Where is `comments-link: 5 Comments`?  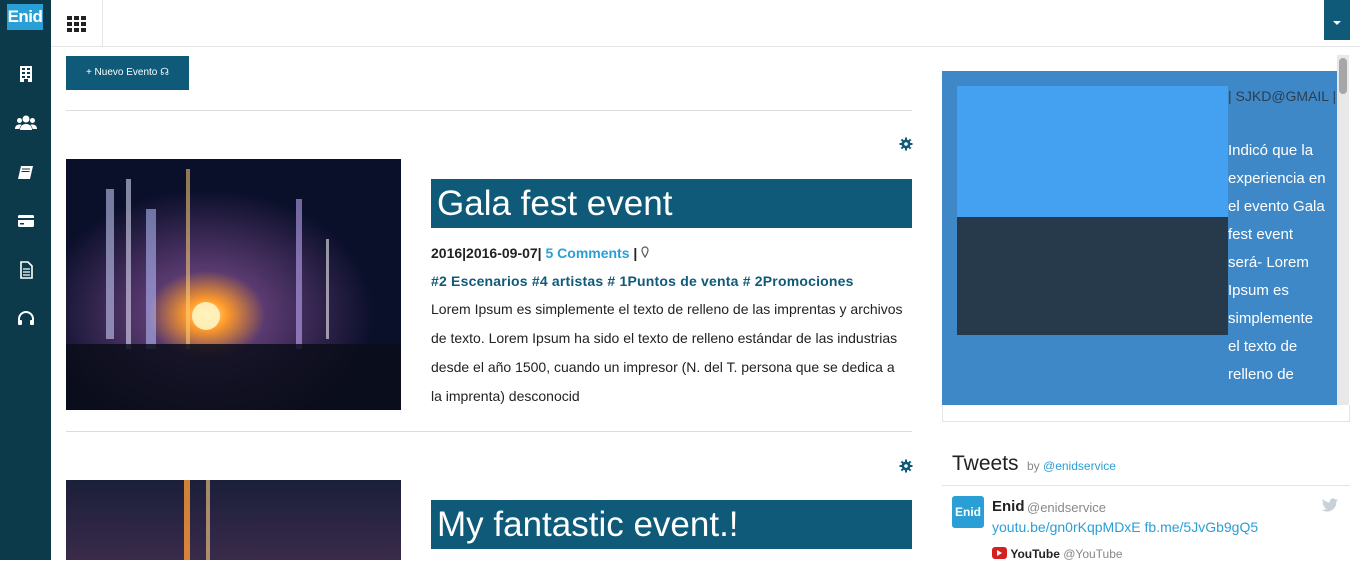
comments-link: 5 Comments is located at coordinates (587, 253).